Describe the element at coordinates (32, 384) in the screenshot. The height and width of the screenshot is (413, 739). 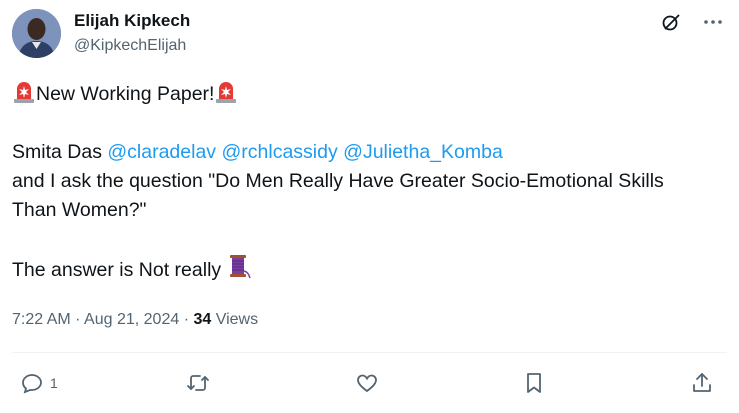
I see `reply-icon` at that location.